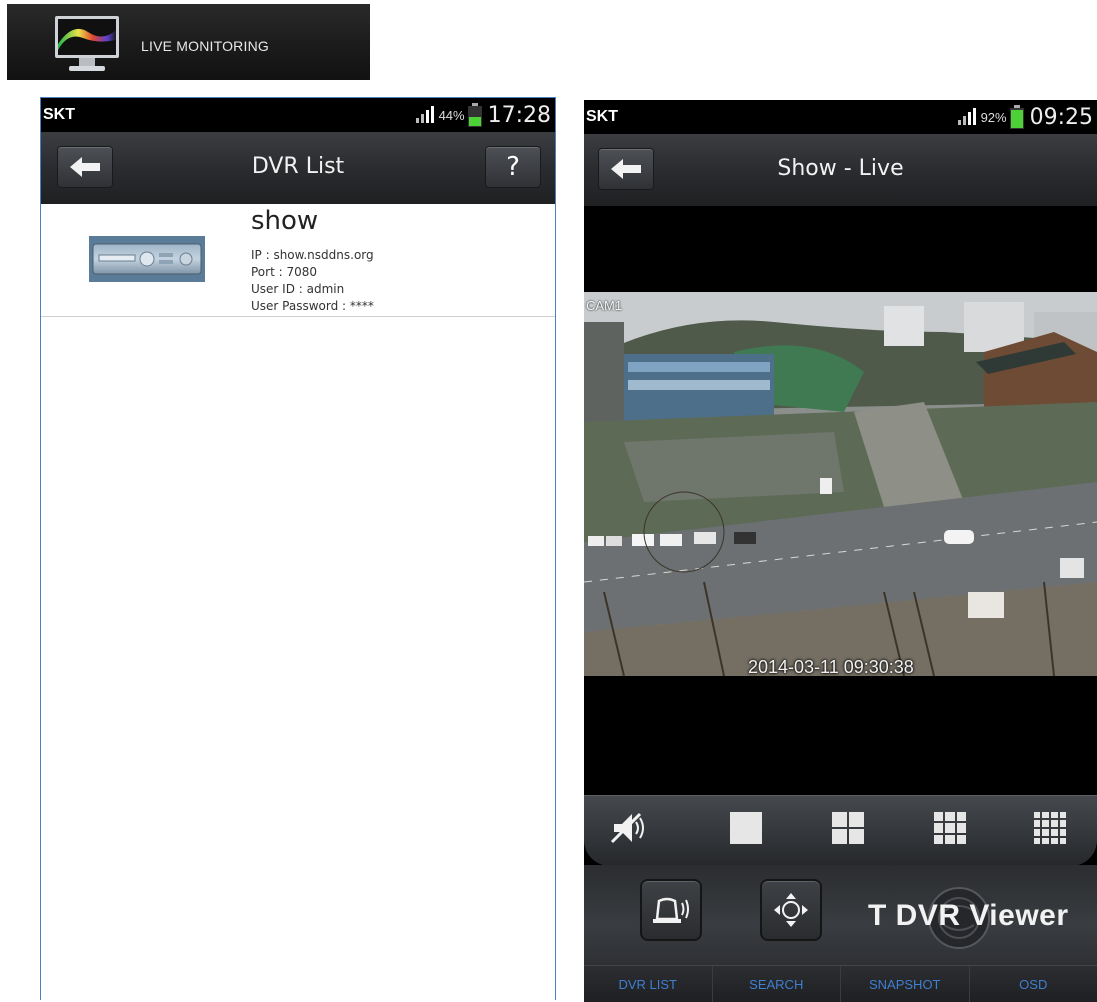 The image size is (1097, 1002). I want to click on live-monitoring-banner: LIVE MONITORING, so click(188, 42).